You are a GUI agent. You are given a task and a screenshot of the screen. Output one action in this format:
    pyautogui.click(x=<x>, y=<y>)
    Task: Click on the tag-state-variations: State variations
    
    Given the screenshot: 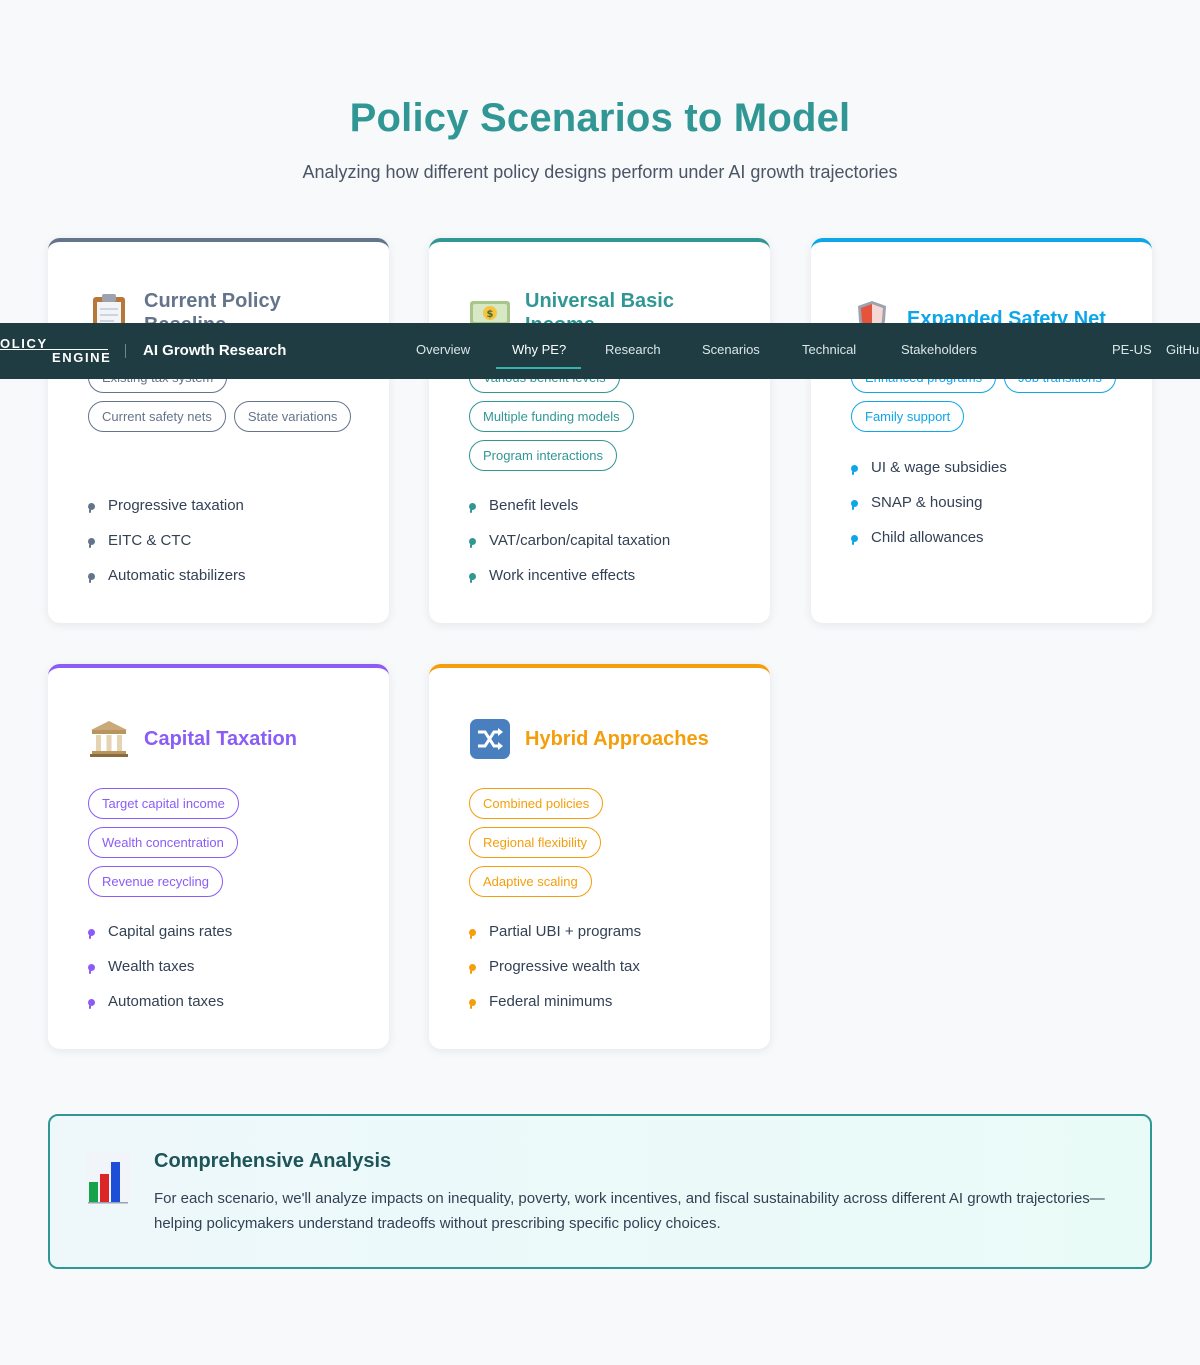 What is the action you would take?
    pyautogui.click(x=292, y=416)
    